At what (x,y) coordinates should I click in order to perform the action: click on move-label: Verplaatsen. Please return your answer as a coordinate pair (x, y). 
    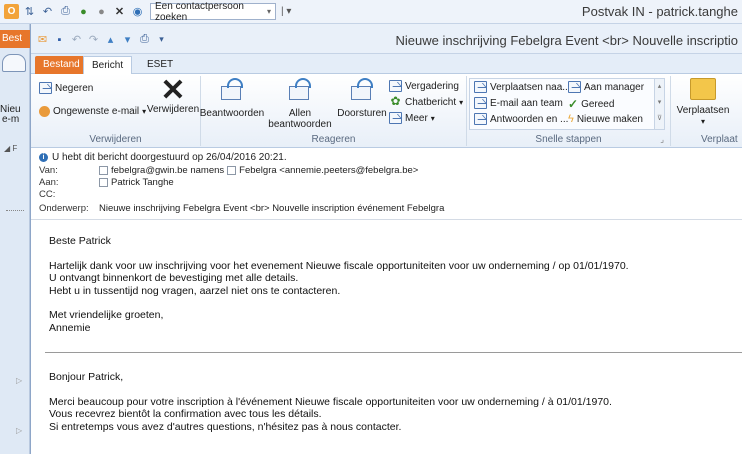
    Looking at the image, I should click on (703, 110).